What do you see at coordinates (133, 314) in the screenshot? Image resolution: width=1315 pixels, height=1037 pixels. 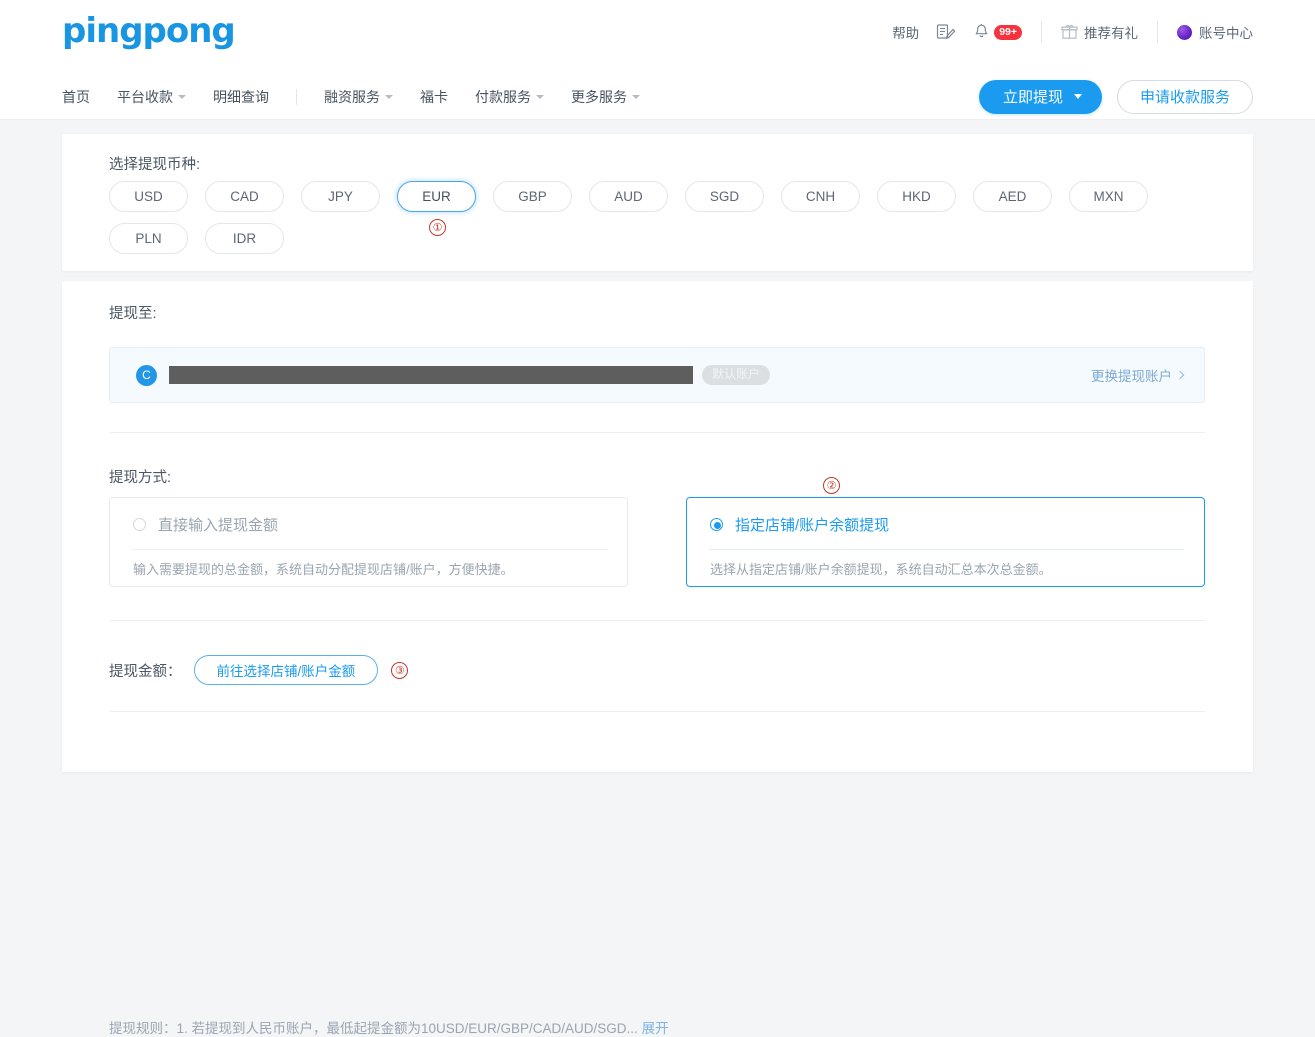 I see `withdraw-to-label: 提现至:` at bounding box center [133, 314].